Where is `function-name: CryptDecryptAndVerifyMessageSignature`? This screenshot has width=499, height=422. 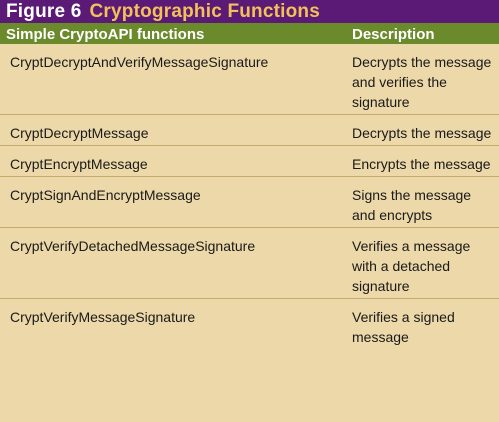
function-name: CryptDecryptAndVerifyMessageSignature is located at coordinates (172, 79).